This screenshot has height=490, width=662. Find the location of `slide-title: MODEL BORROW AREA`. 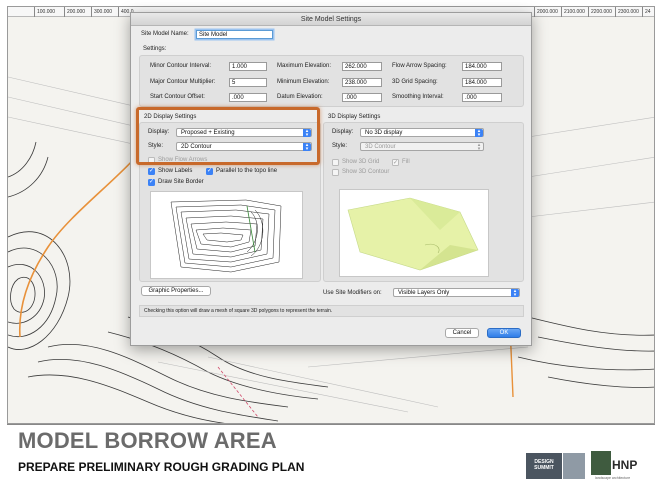

slide-title: MODEL BORROW AREA is located at coordinates (147, 440).